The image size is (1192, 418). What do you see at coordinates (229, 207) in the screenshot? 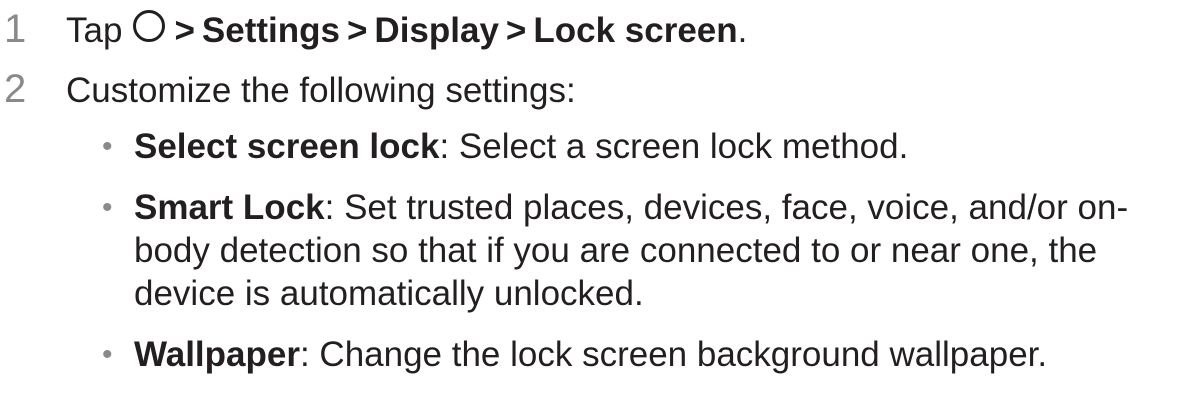
I see `setting-term: Smart Lock` at bounding box center [229, 207].